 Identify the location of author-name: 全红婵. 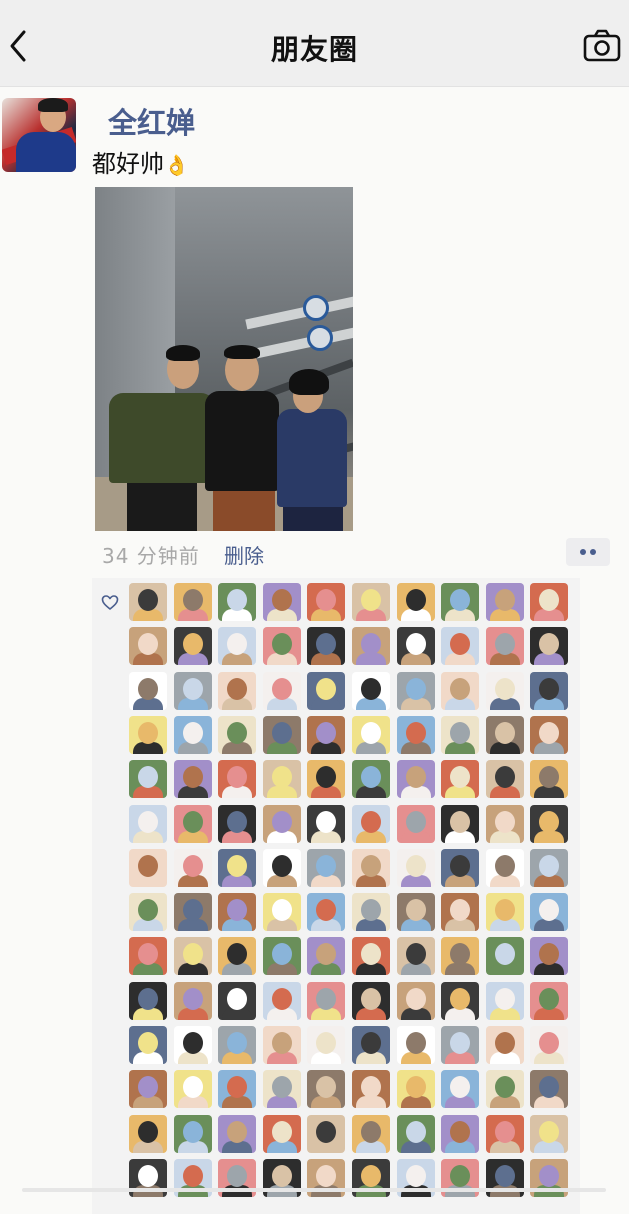
(151, 121).